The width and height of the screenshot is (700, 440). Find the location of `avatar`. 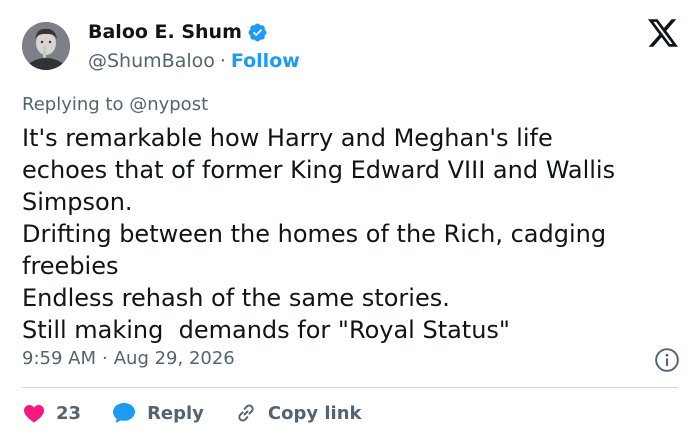

avatar is located at coordinates (46, 46).